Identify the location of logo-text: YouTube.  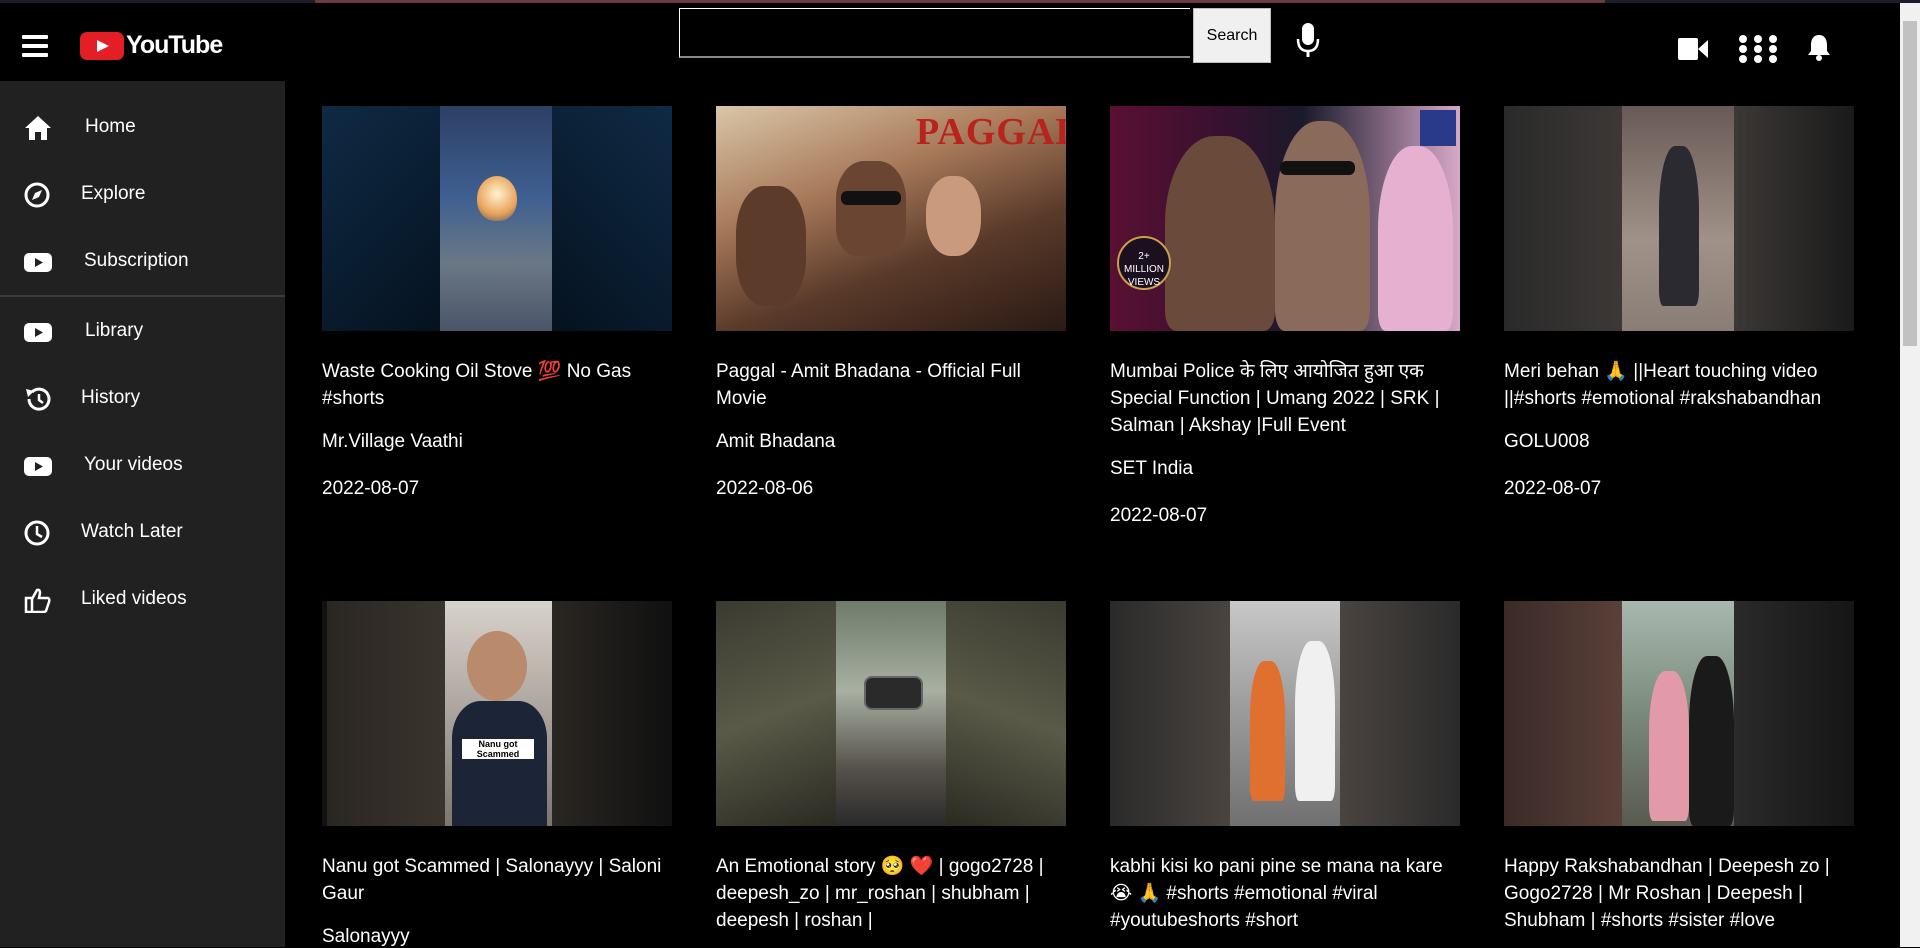
(174, 45).